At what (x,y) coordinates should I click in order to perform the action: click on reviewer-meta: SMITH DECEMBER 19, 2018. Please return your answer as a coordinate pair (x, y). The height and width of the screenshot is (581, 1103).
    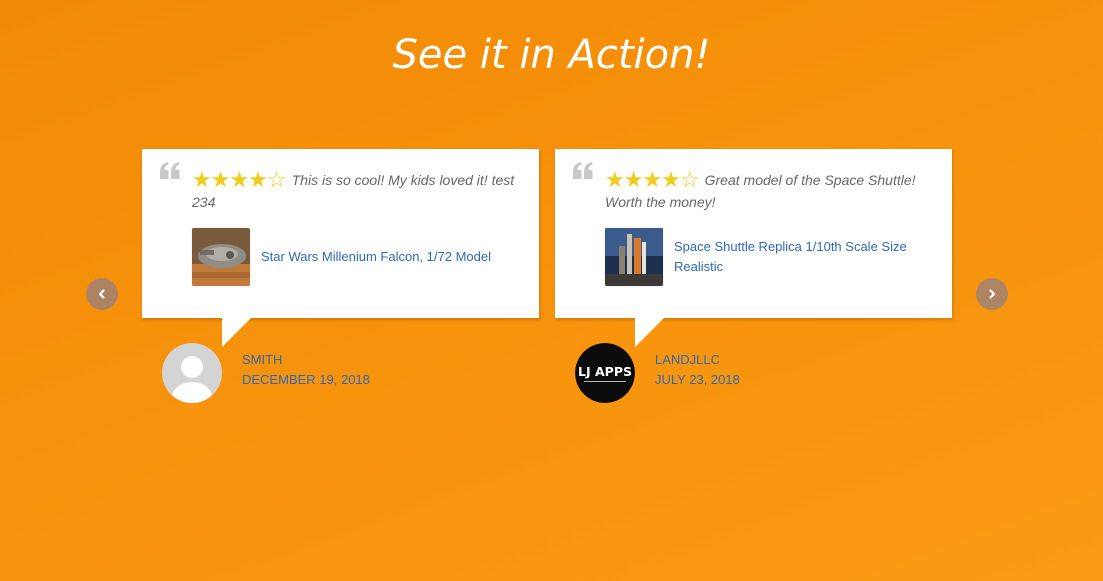
    Looking at the image, I should click on (306, 373).